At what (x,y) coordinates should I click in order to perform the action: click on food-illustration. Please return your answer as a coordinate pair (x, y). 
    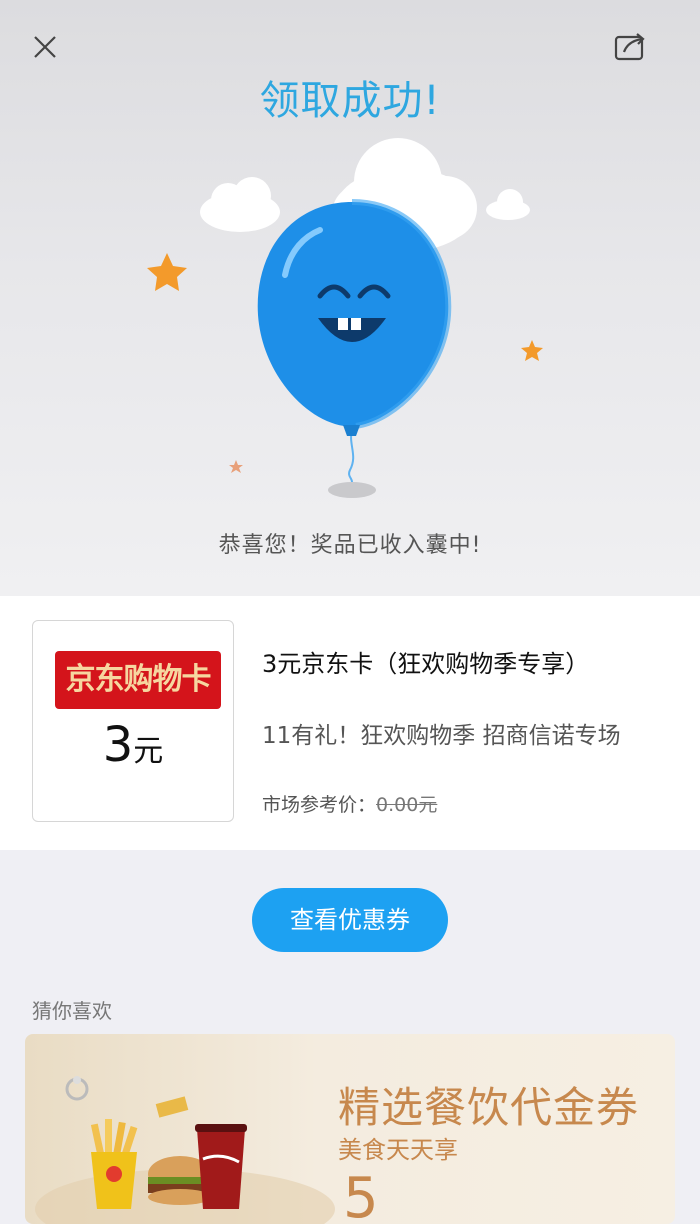
    Looking at the image, I should click on (185, 1150).